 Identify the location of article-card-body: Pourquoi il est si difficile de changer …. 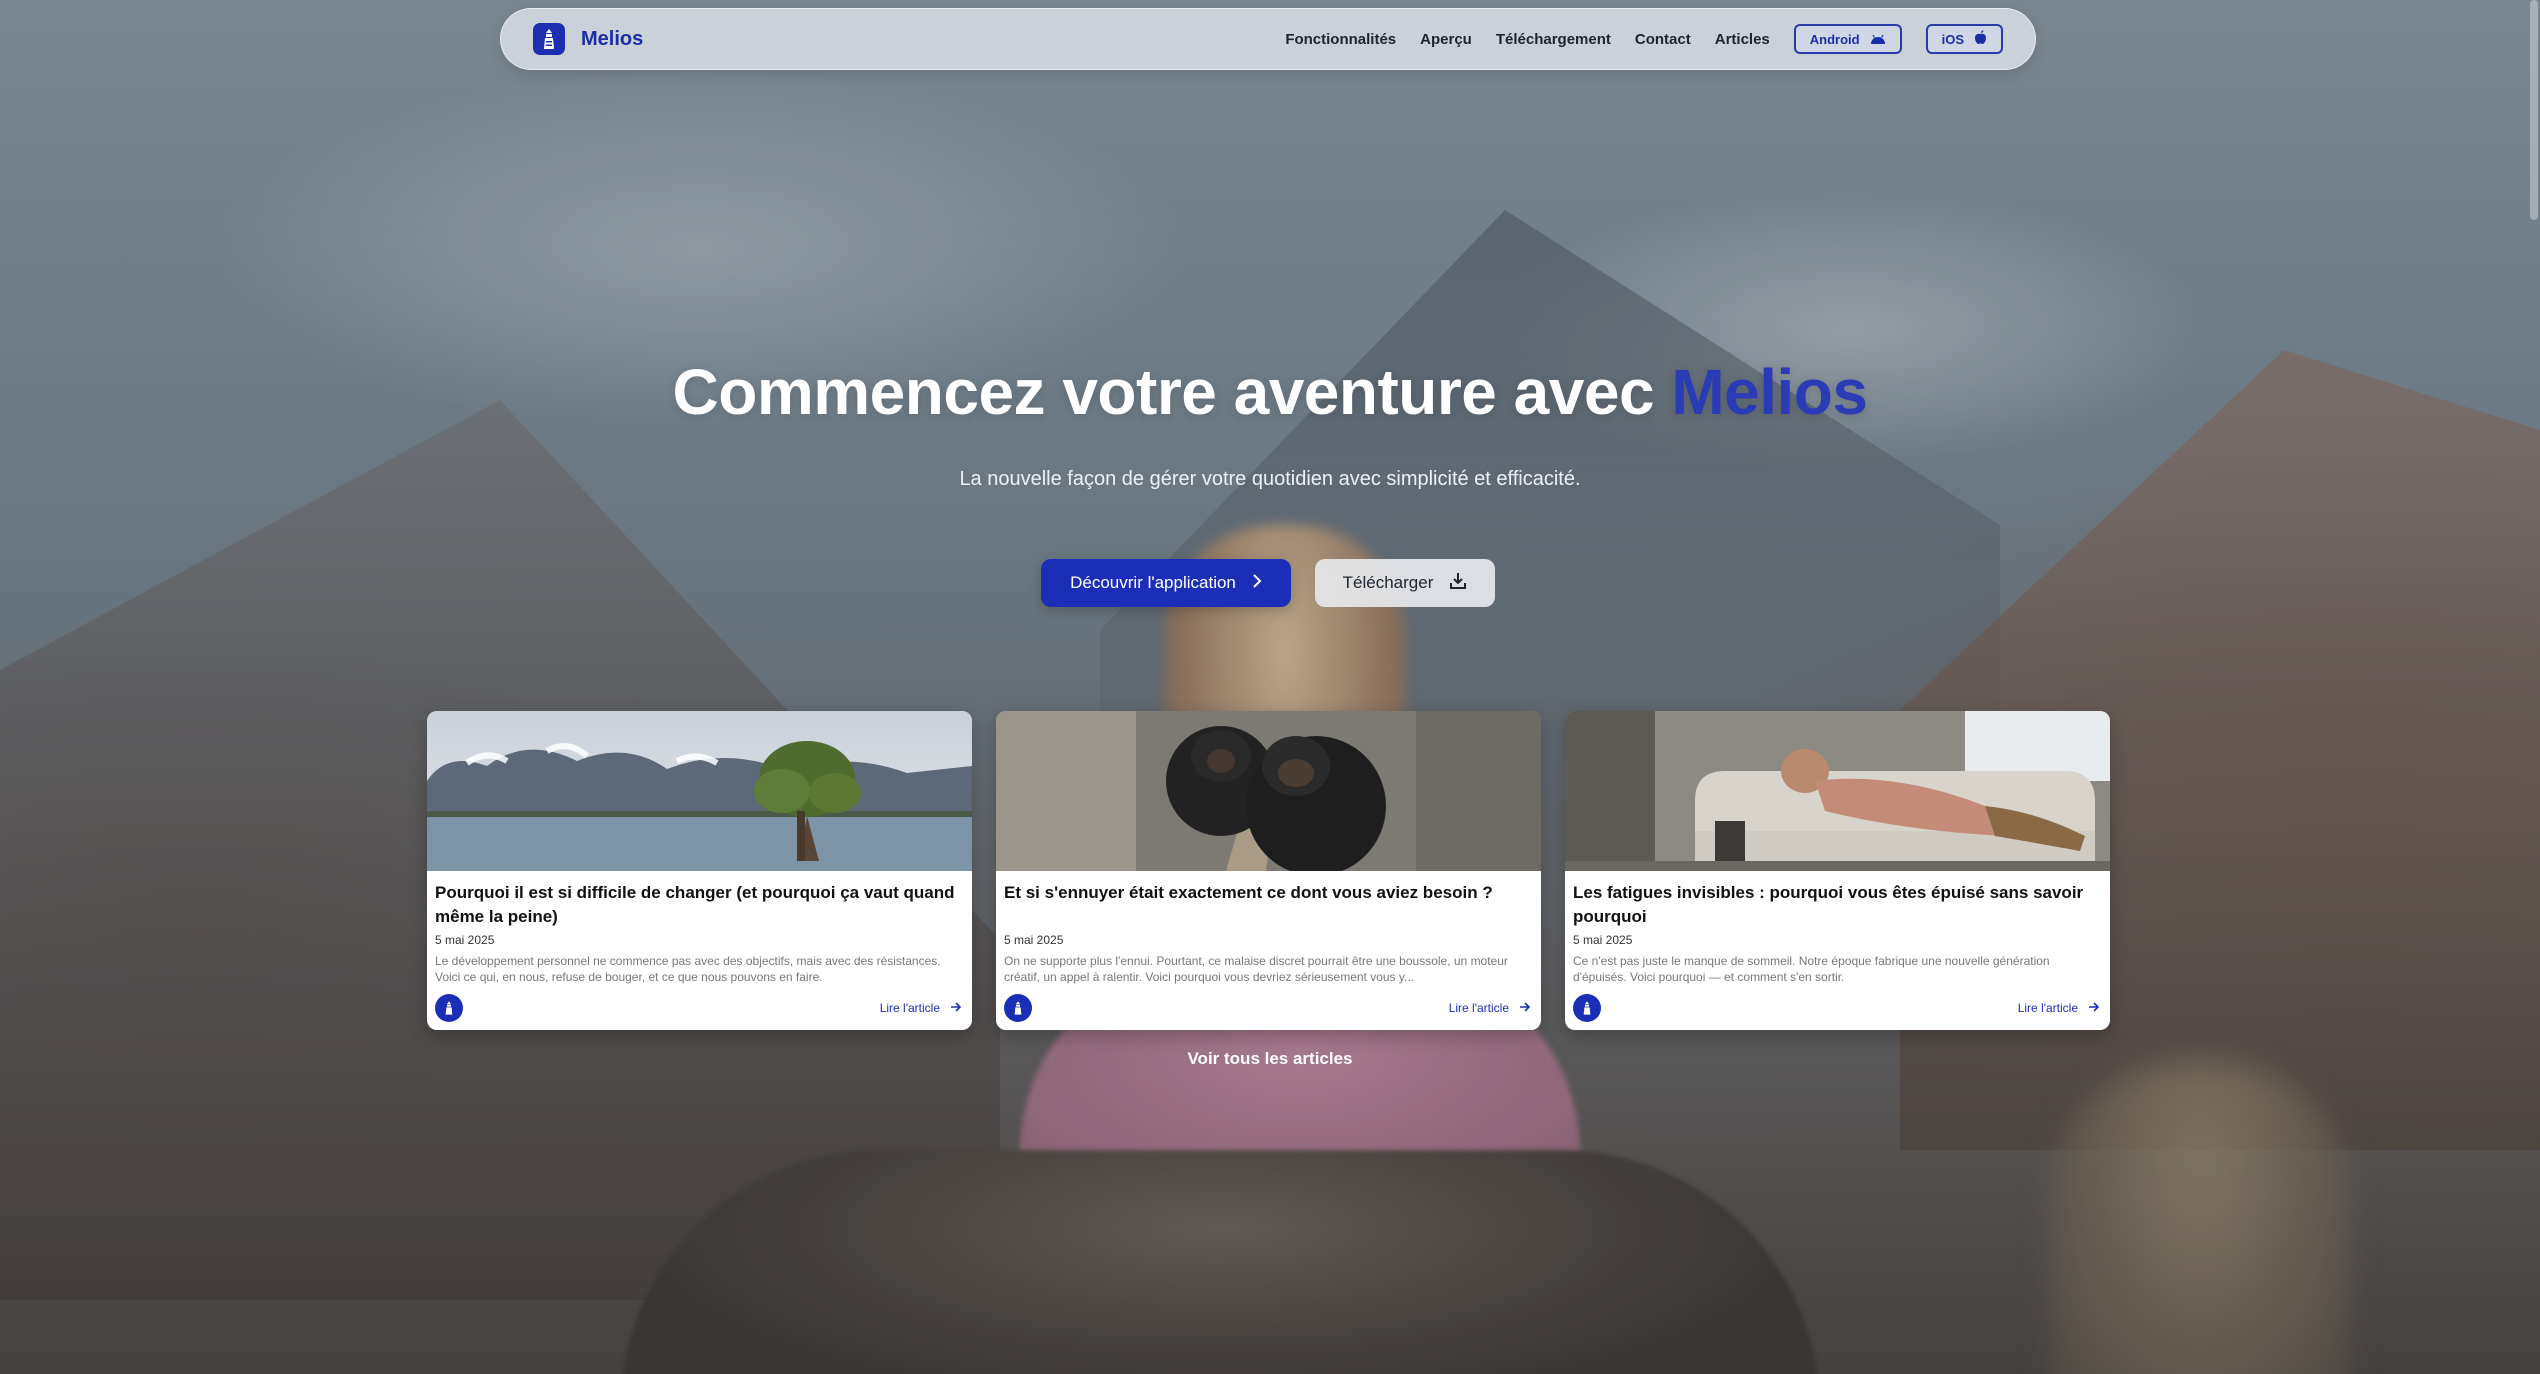
(699, 928).